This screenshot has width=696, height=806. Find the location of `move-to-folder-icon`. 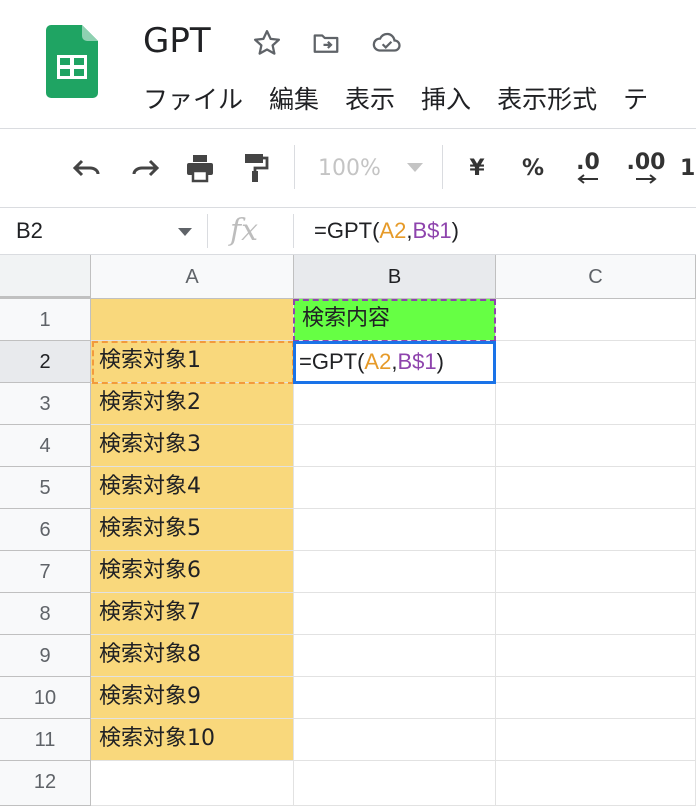

move-to-folder-icon is located at coordinates (326, 43).